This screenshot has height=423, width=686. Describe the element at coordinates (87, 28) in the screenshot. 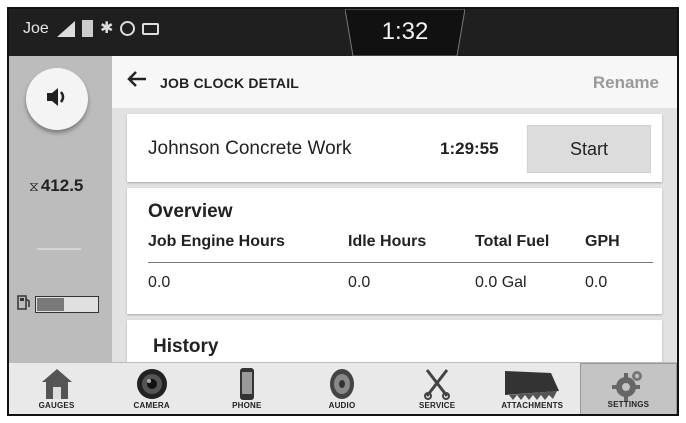

I see `battery-icon` at that location.